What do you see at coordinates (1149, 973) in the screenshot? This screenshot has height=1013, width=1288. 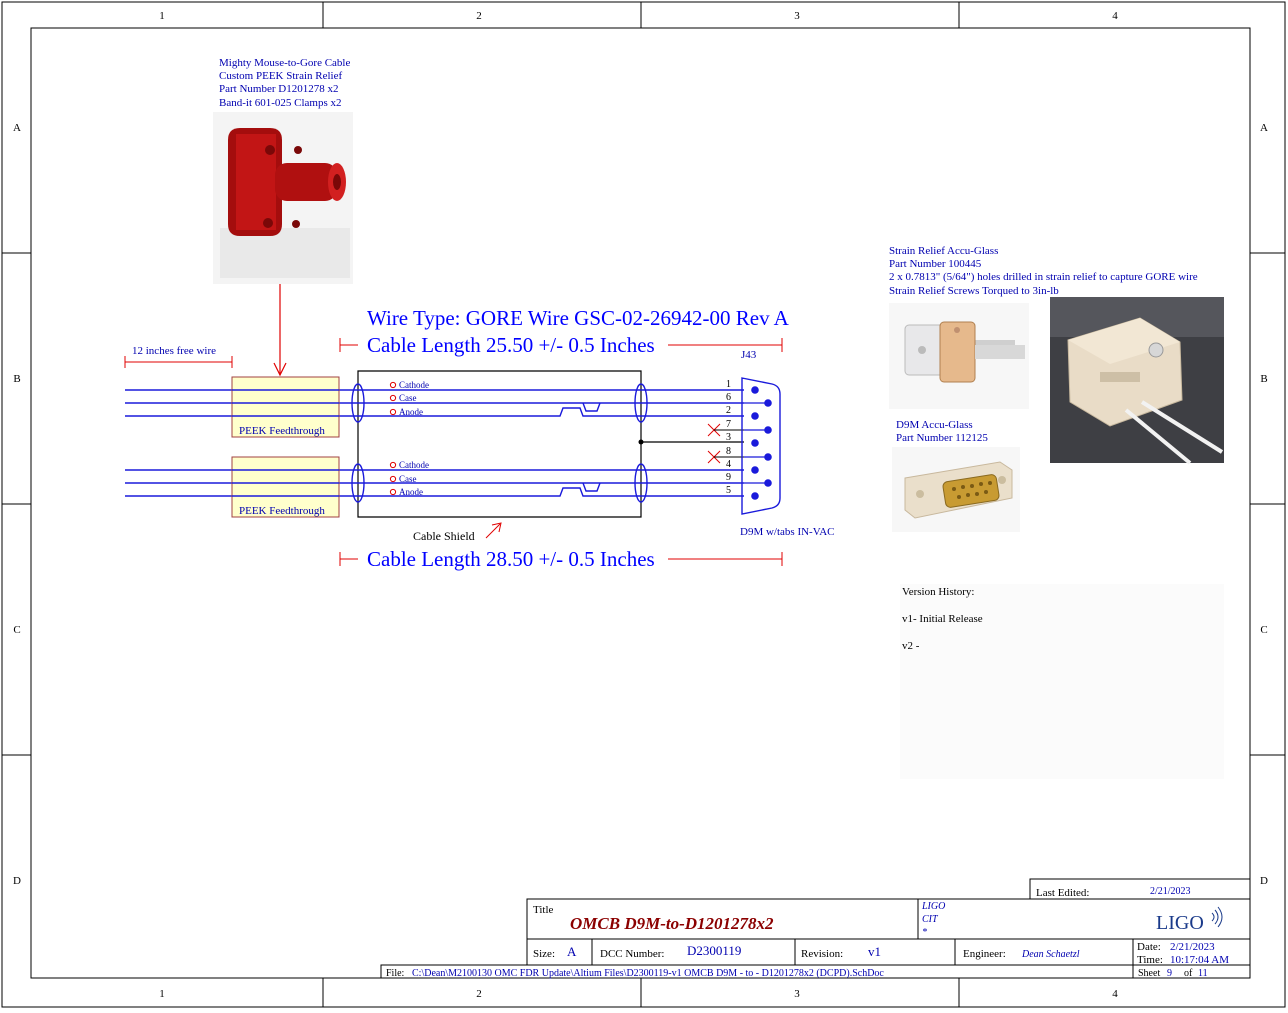 I see `sheet-label: Sheet` at bounding box center [1149, 973].